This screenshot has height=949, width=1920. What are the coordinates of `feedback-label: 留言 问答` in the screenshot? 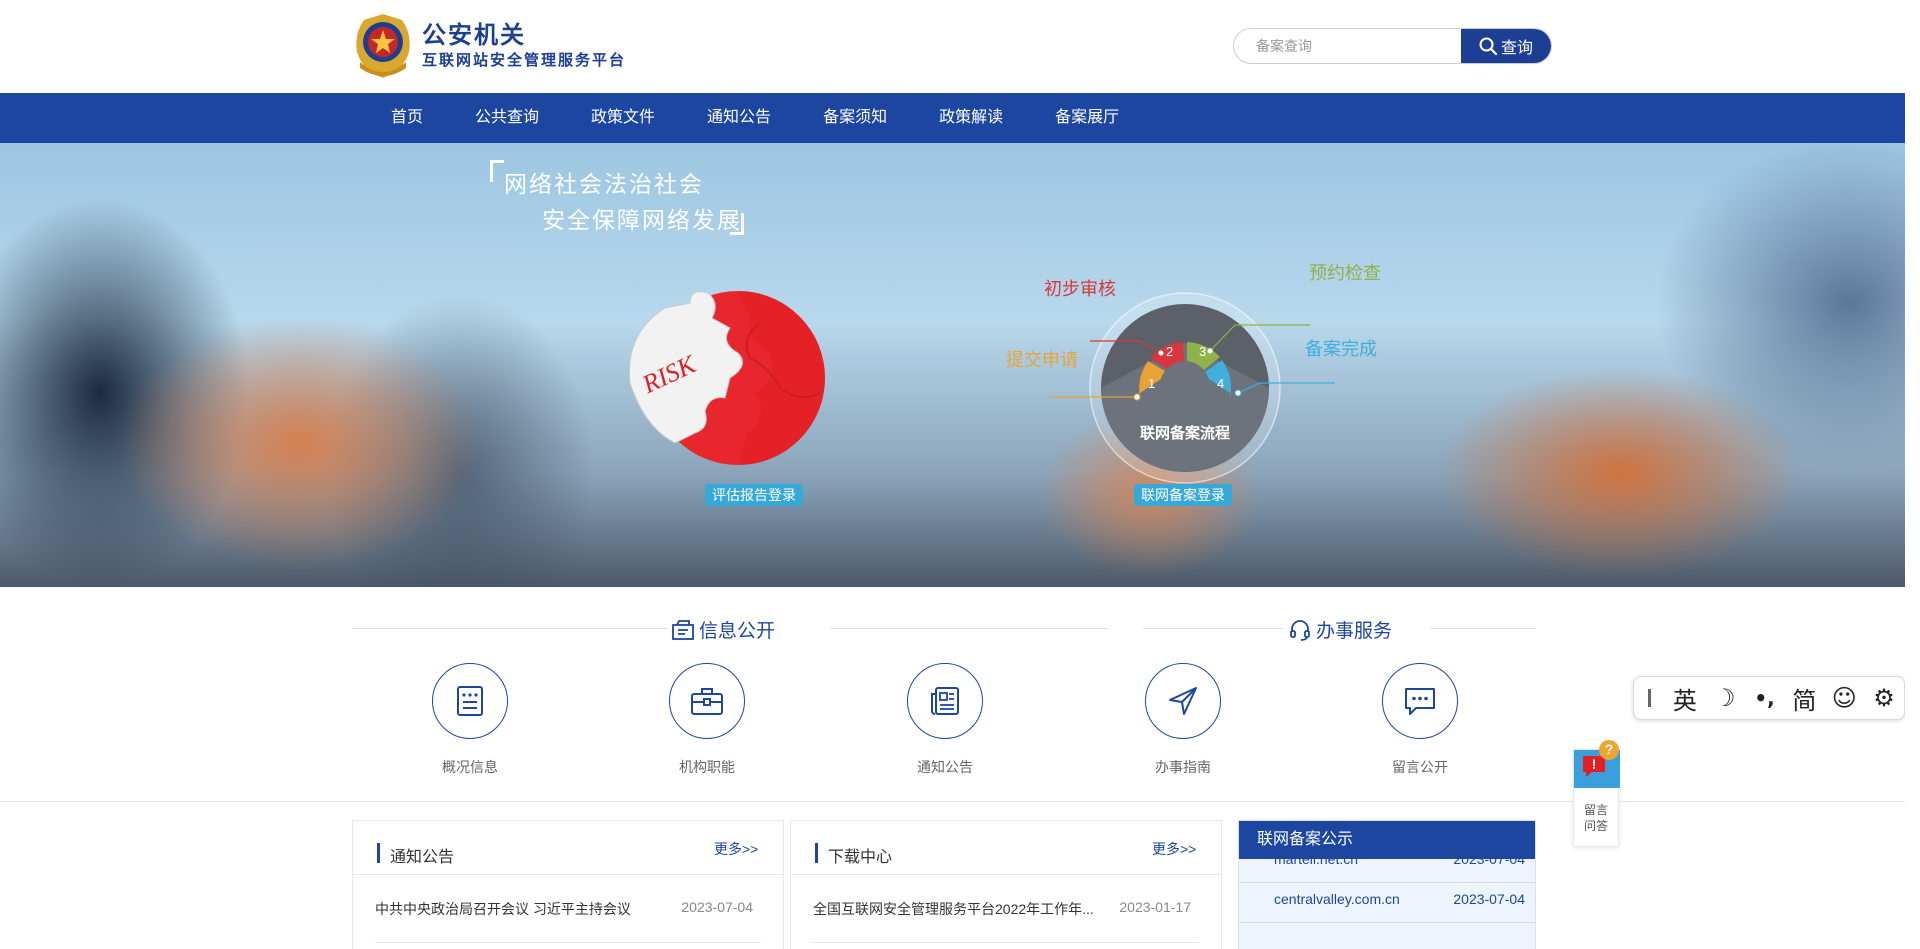 It's located at (1596, 818).